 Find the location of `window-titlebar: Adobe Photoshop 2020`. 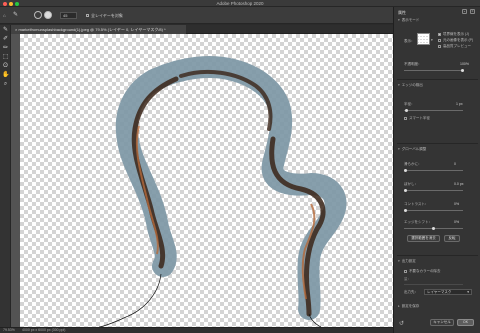

window-titlebar: Adobe Photoshop 2020 is located at coordinates (240, 3).